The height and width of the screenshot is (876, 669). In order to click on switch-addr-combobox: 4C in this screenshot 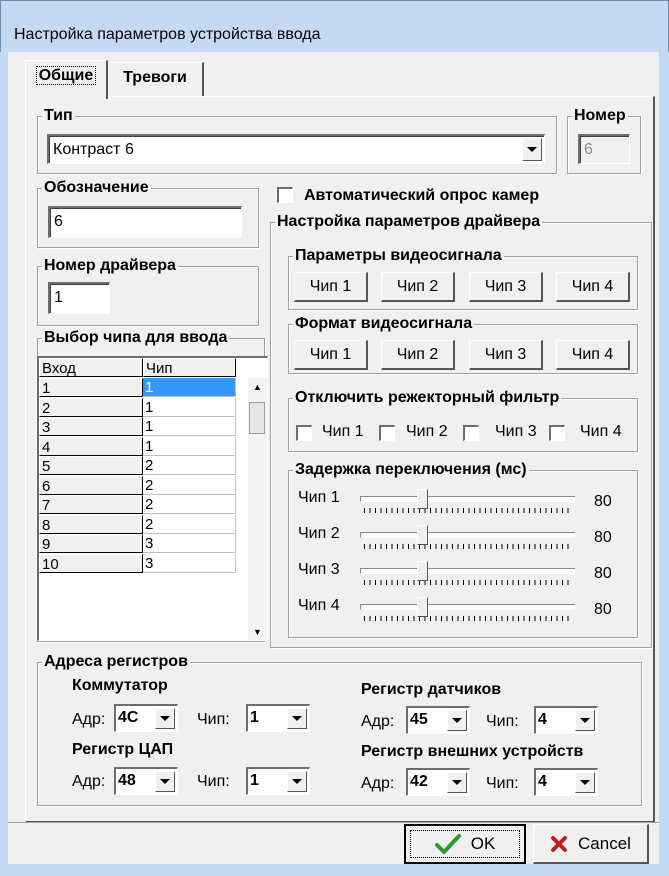, I will do `click(146, 718)`.